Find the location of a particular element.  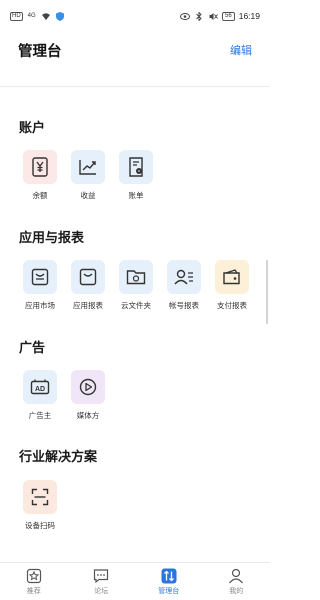

edit-button: 编辑 is located at coordinates (241, 50).